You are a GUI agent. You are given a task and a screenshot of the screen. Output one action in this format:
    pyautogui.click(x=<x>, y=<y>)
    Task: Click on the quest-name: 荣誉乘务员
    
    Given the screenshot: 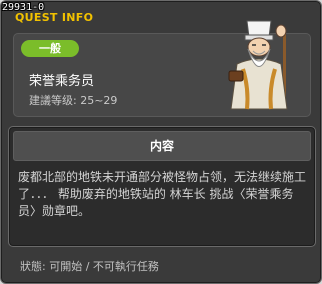 What is the action you would take?
    pyautogui.click(x=62, y=81)
    